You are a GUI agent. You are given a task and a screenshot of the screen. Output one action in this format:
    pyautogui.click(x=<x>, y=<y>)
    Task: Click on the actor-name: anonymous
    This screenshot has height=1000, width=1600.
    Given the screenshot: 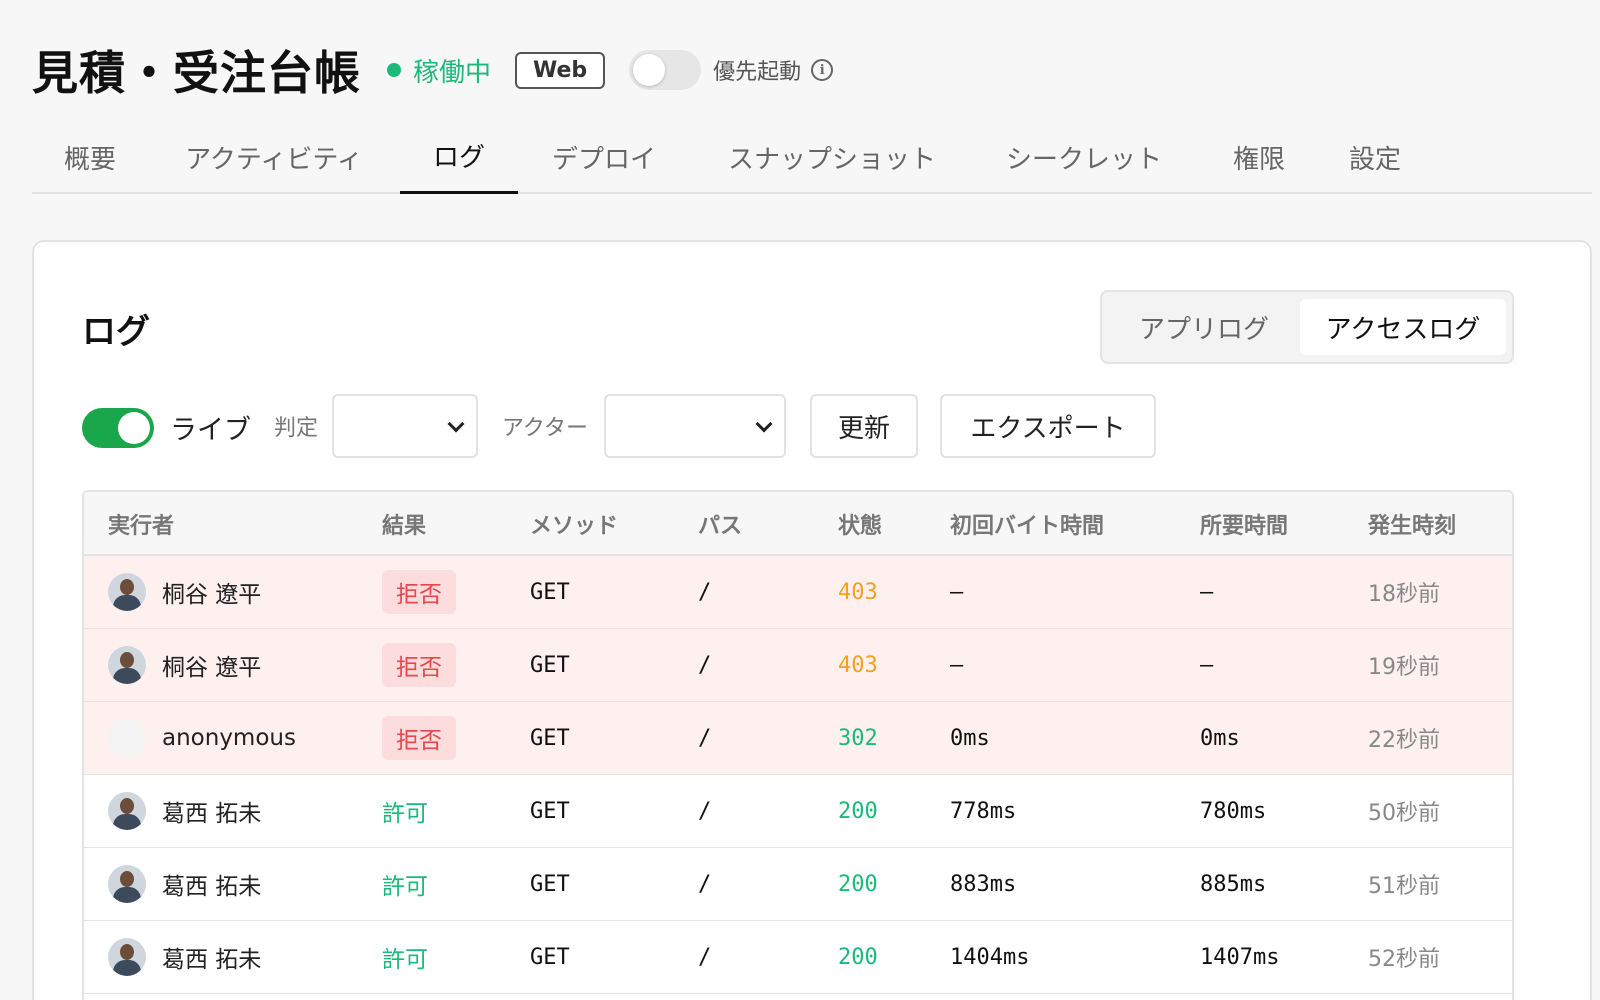 What is the action you would take?
    pyautogui.click(x=229, y=738)
    